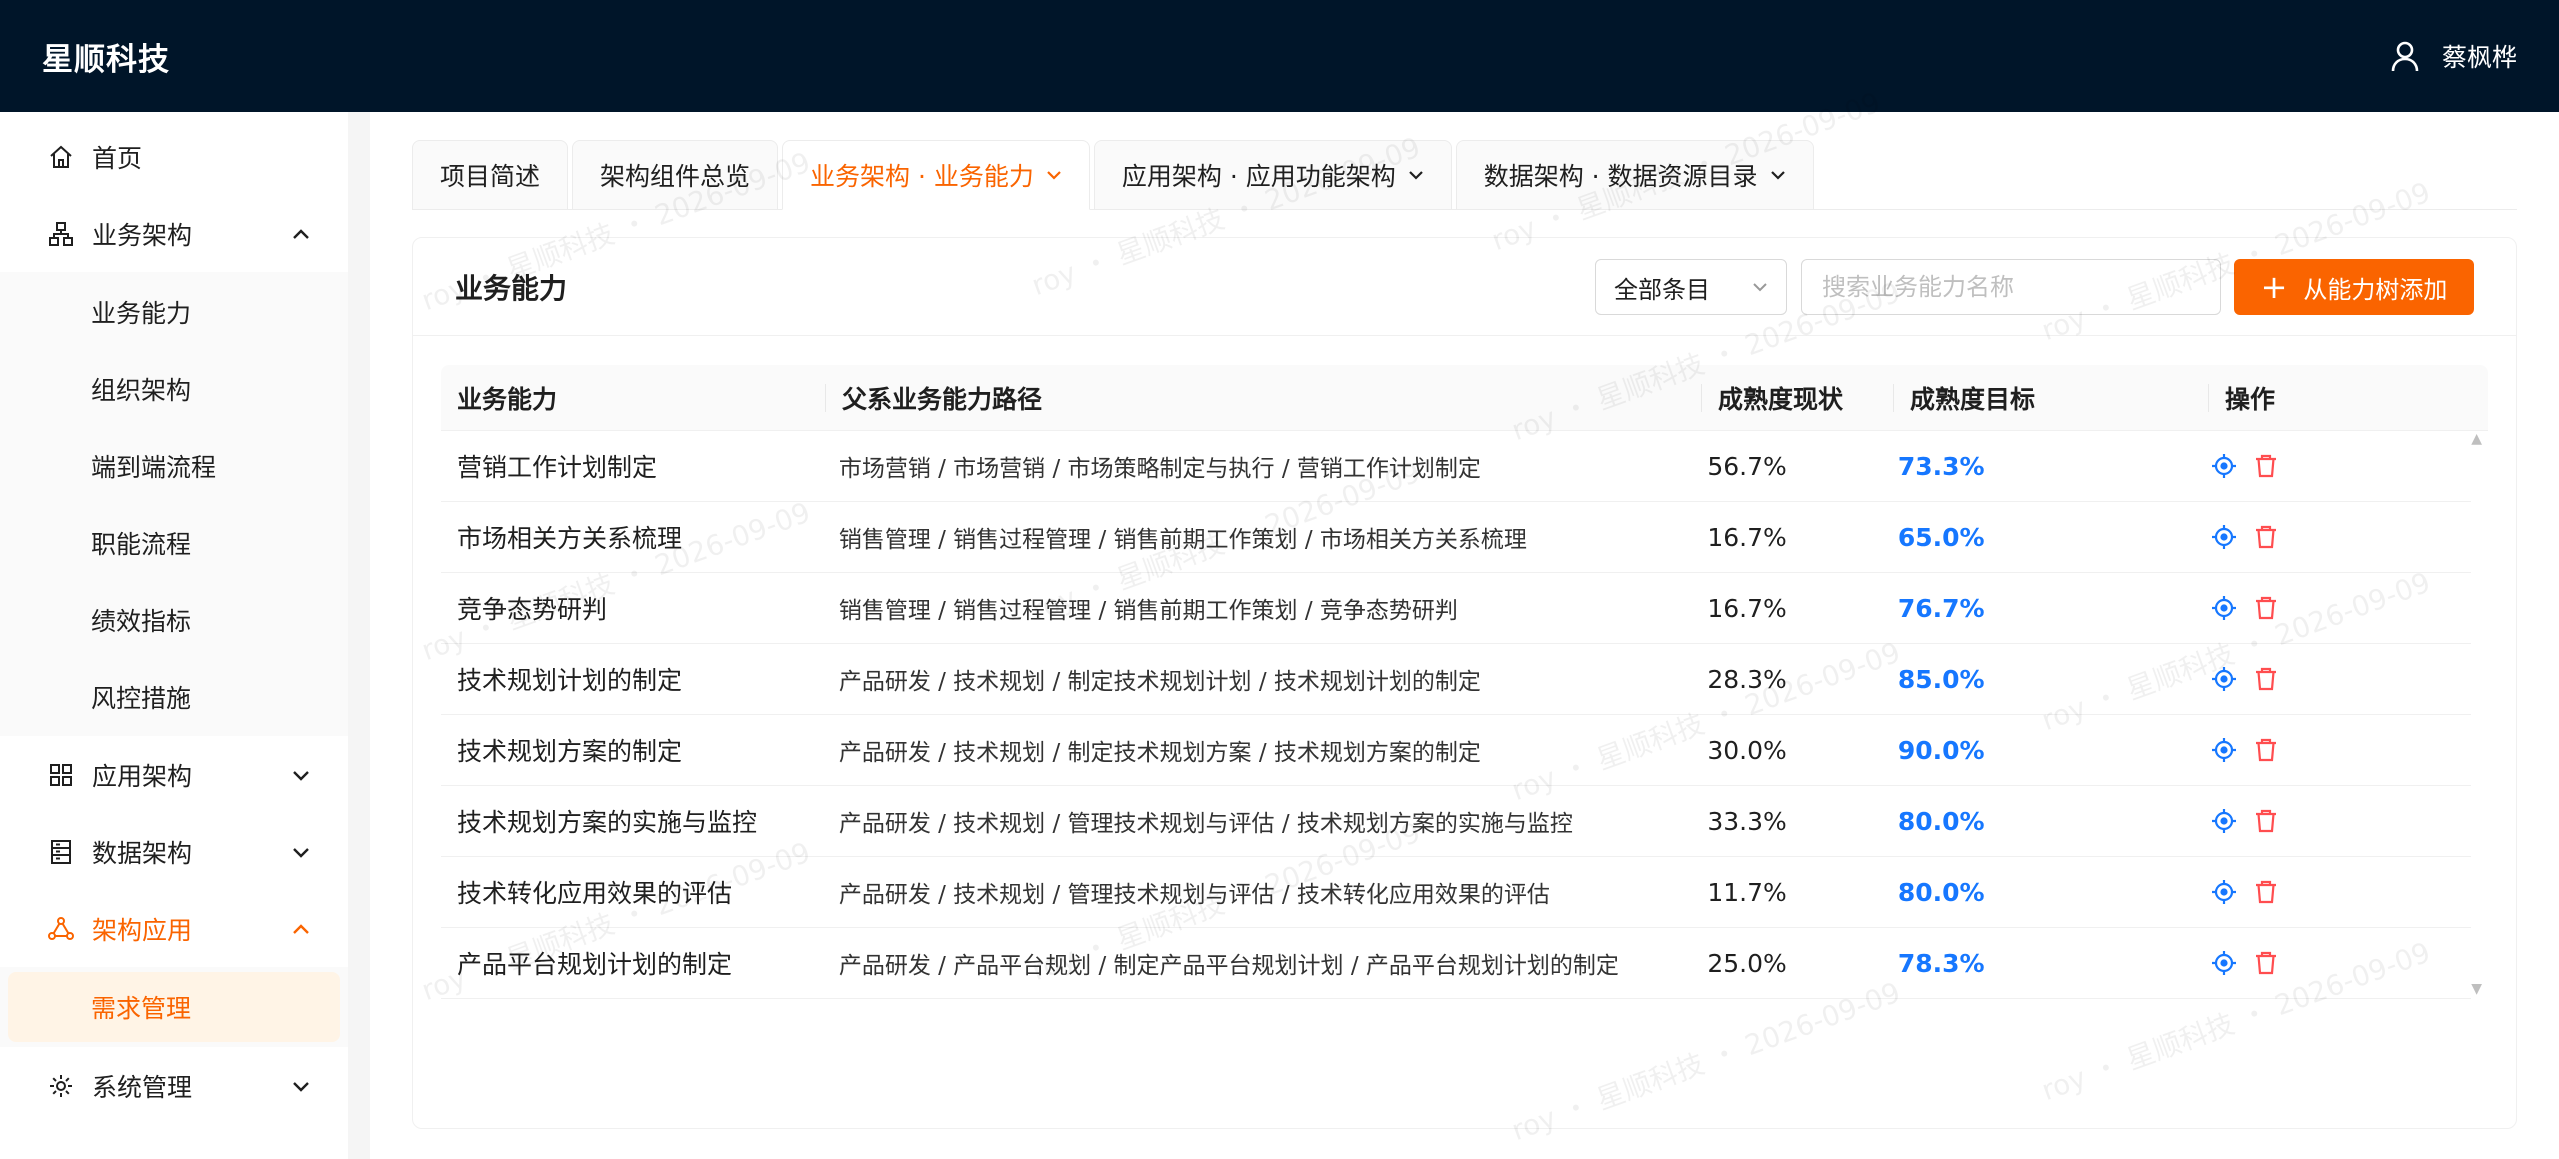 This screenshot has height=1159, width=2559. I want to click on tab-data-resource-catalog: 数据架构 · 数据资源目录, so click(1634, 175).